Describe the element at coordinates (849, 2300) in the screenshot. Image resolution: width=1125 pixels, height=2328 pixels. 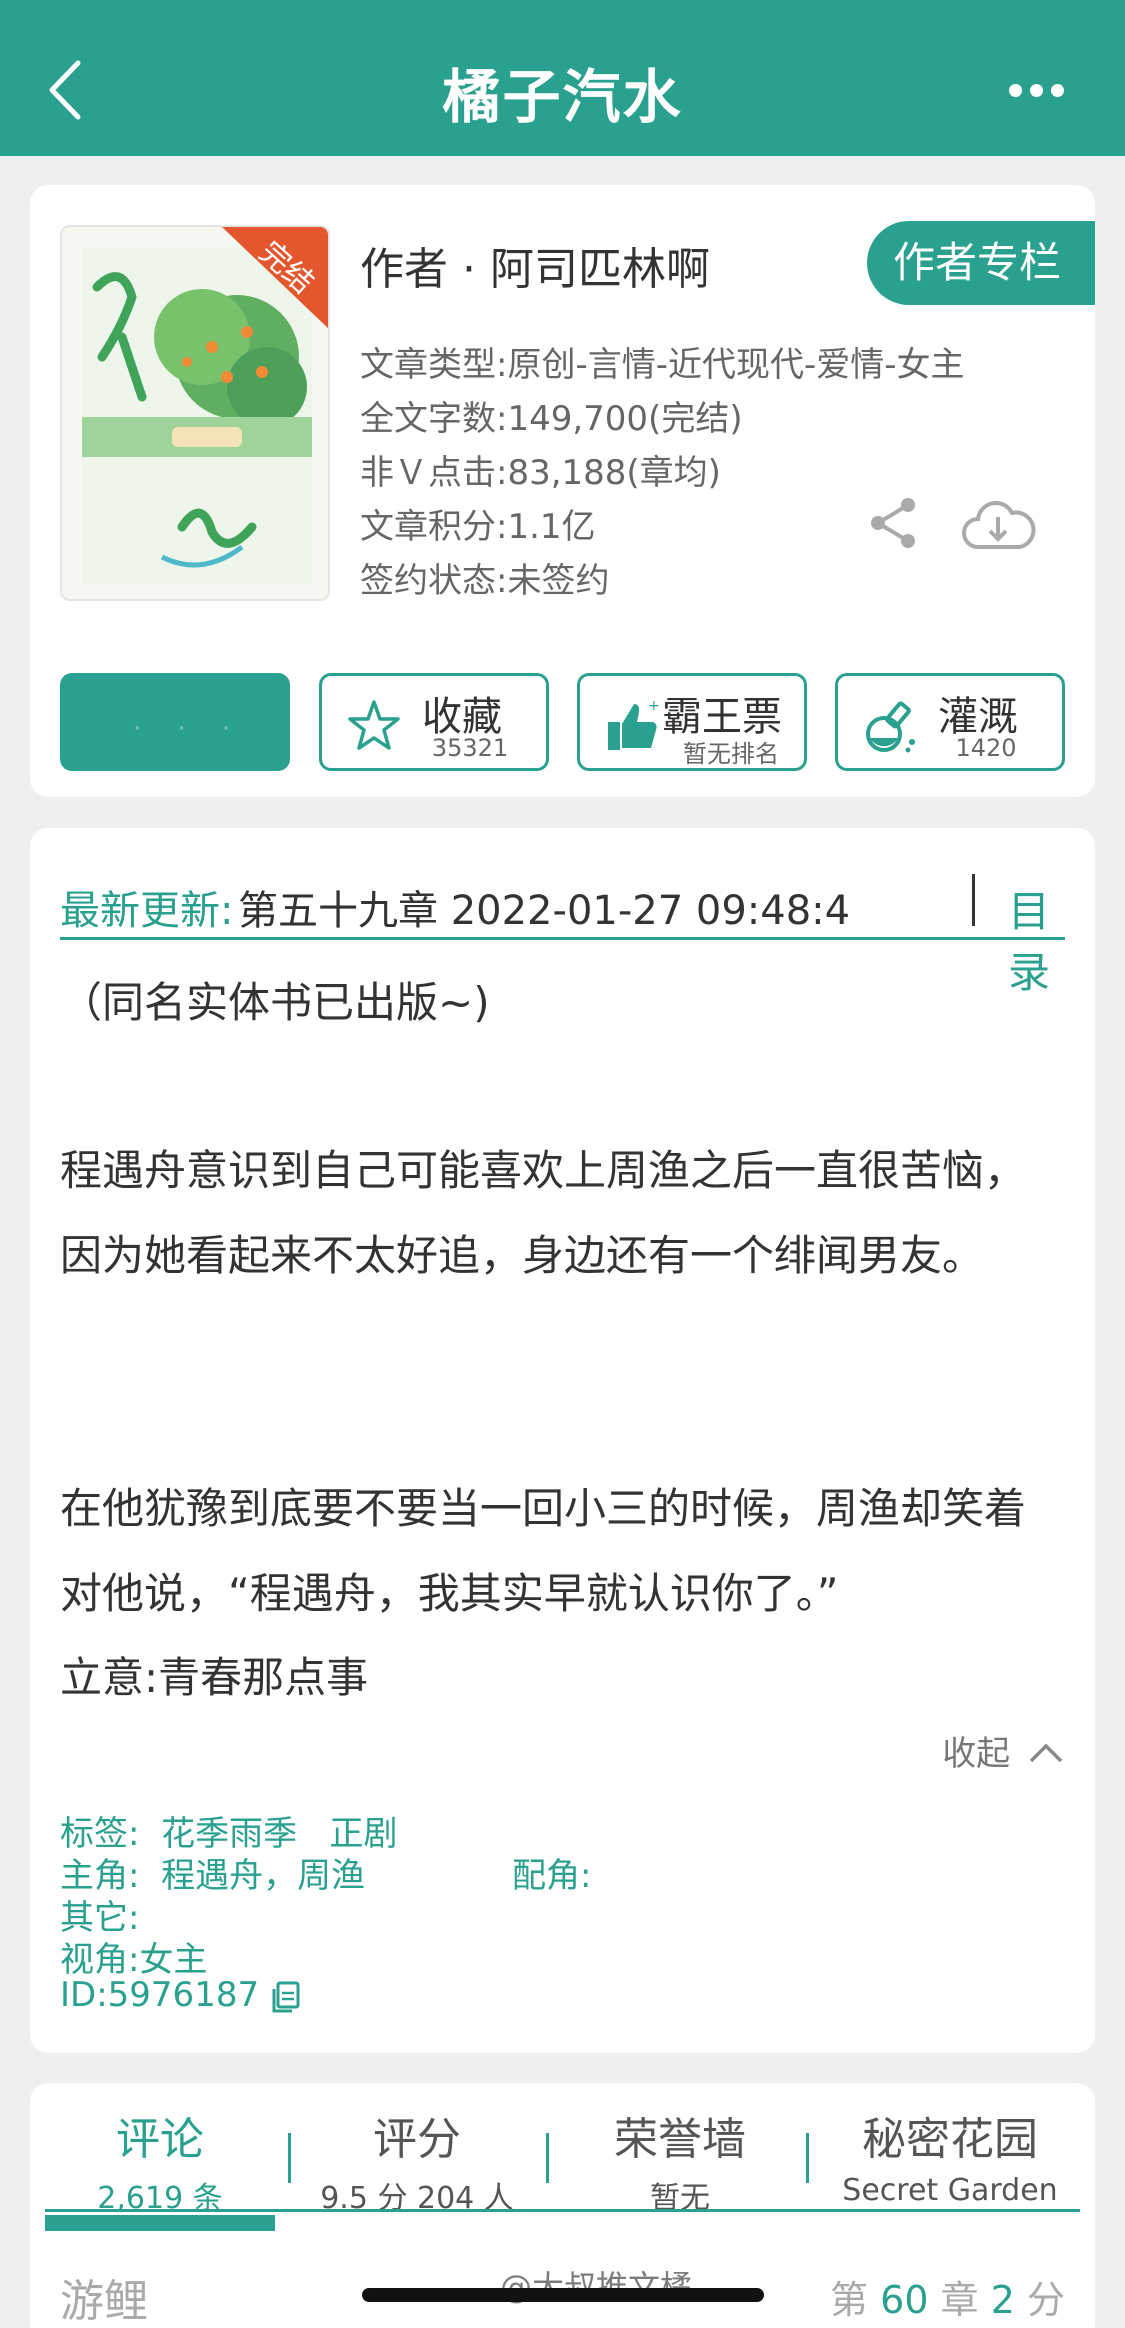
I see `chapter-prefix: 第` at that location.